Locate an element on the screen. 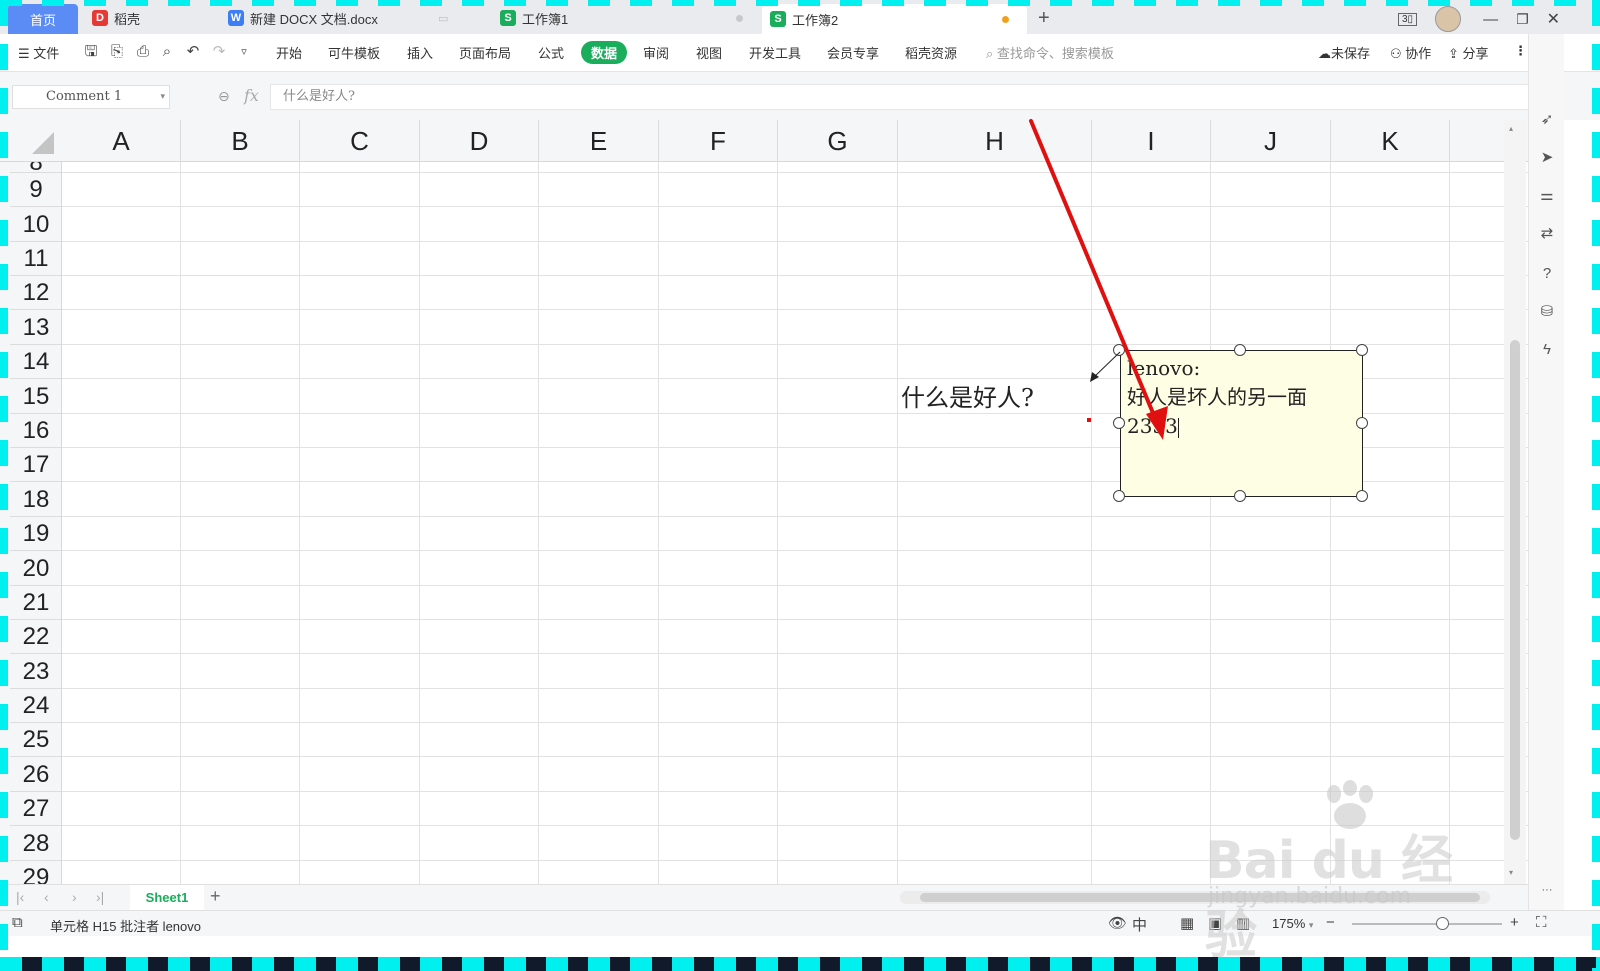 Image resolution: width=1600 pixels, height=971 pixels. fullscreen-icon: ⛶ is located at coordinates (1541, 922).